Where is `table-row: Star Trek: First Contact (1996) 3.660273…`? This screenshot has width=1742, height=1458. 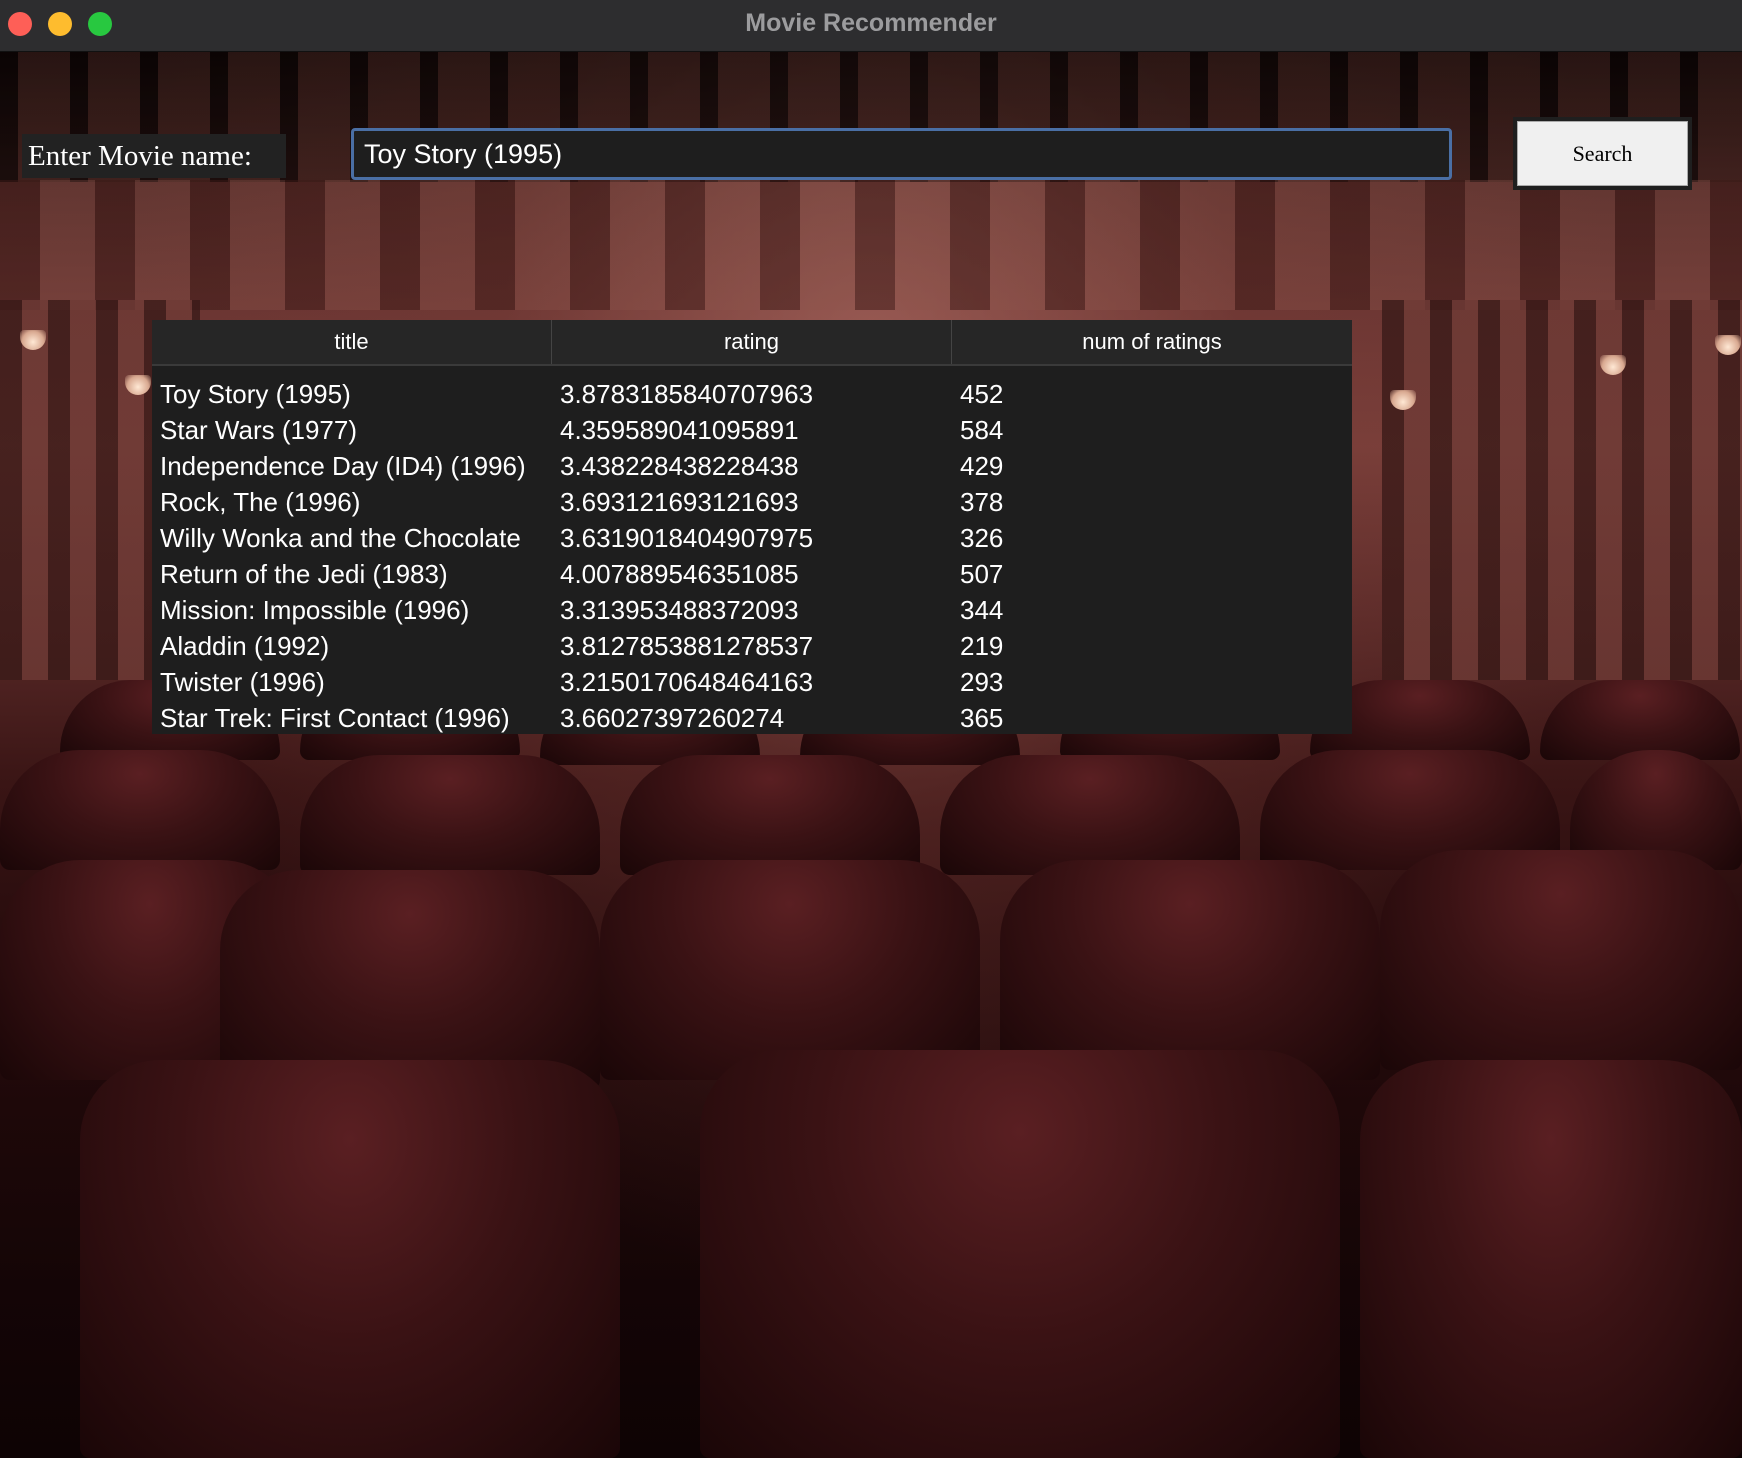
table-row: Star Trek: First Contact (1996) 3.660273… is located at coordinates (752, 718).